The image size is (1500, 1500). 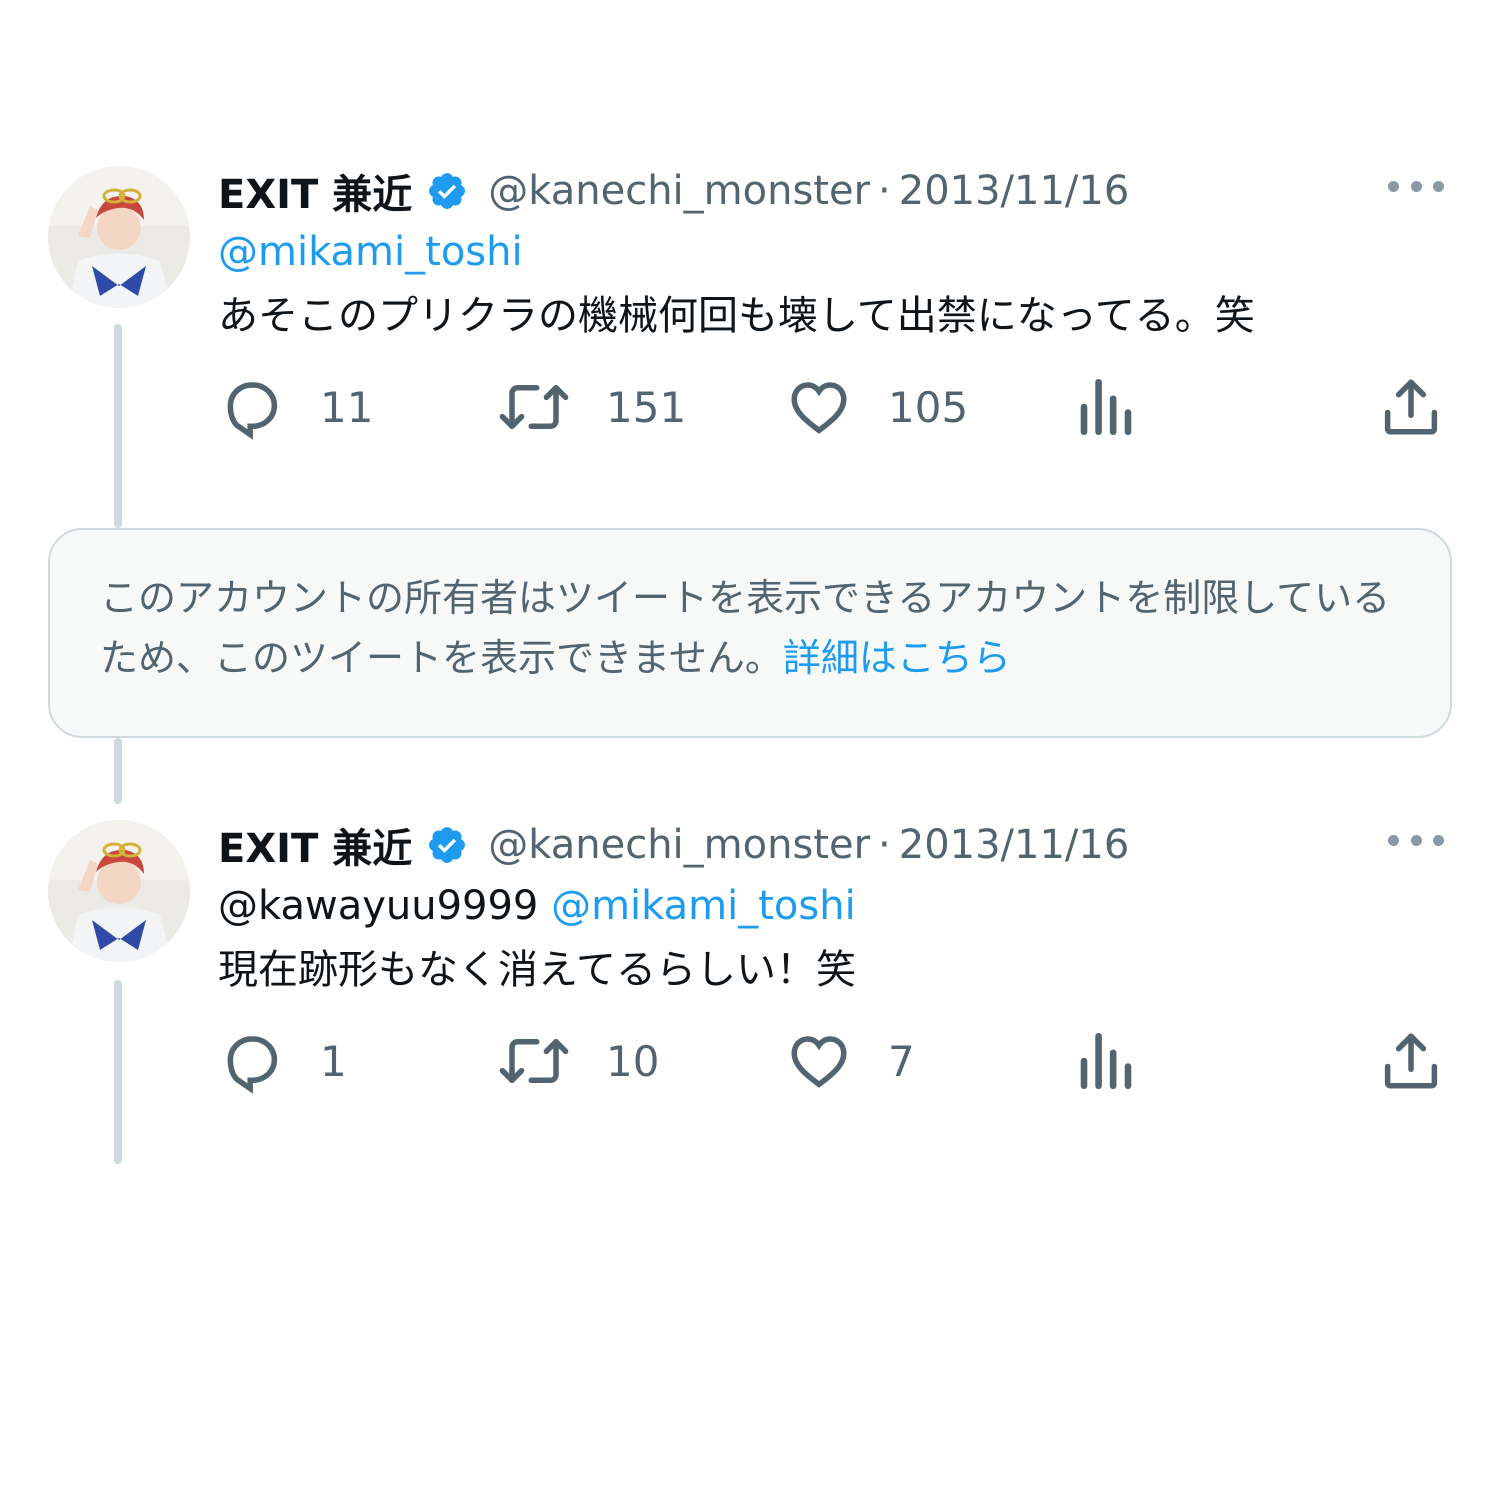 I want to click on reply-count: 1, so click(x=333, y=1061).